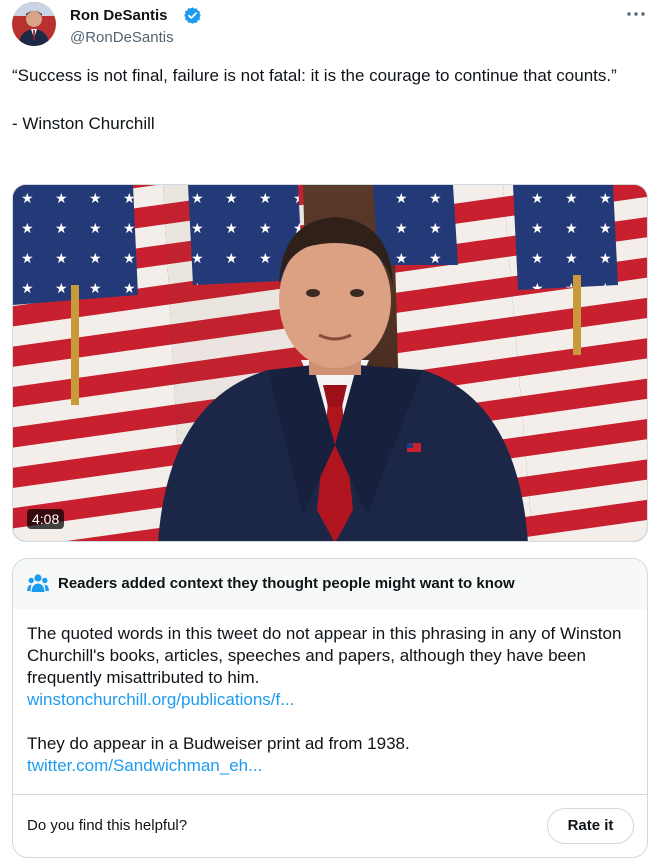  I want to click on people-icon, so click(38, 583).